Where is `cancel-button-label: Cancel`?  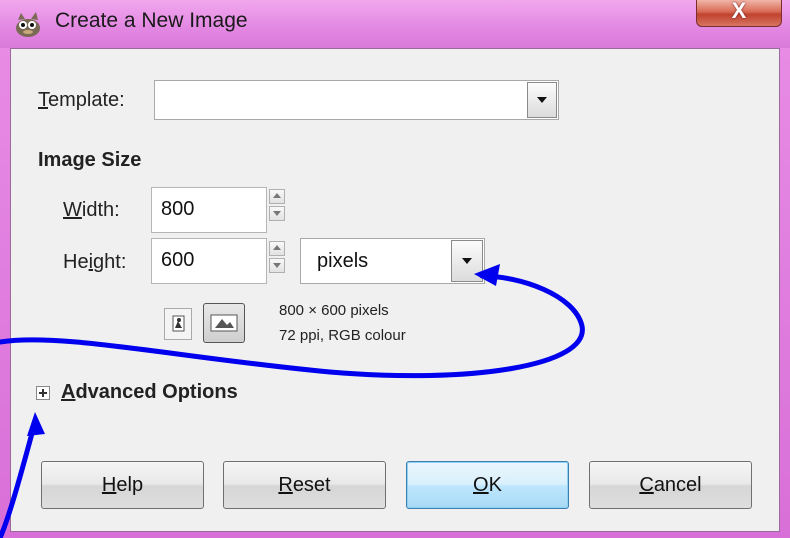 cancel-button-label: Cancel is located at coordinates (670, 485).